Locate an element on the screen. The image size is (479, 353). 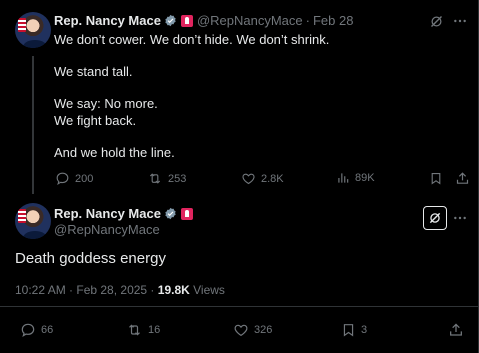
repost-count: 253 is located at coordinates (177, 178).